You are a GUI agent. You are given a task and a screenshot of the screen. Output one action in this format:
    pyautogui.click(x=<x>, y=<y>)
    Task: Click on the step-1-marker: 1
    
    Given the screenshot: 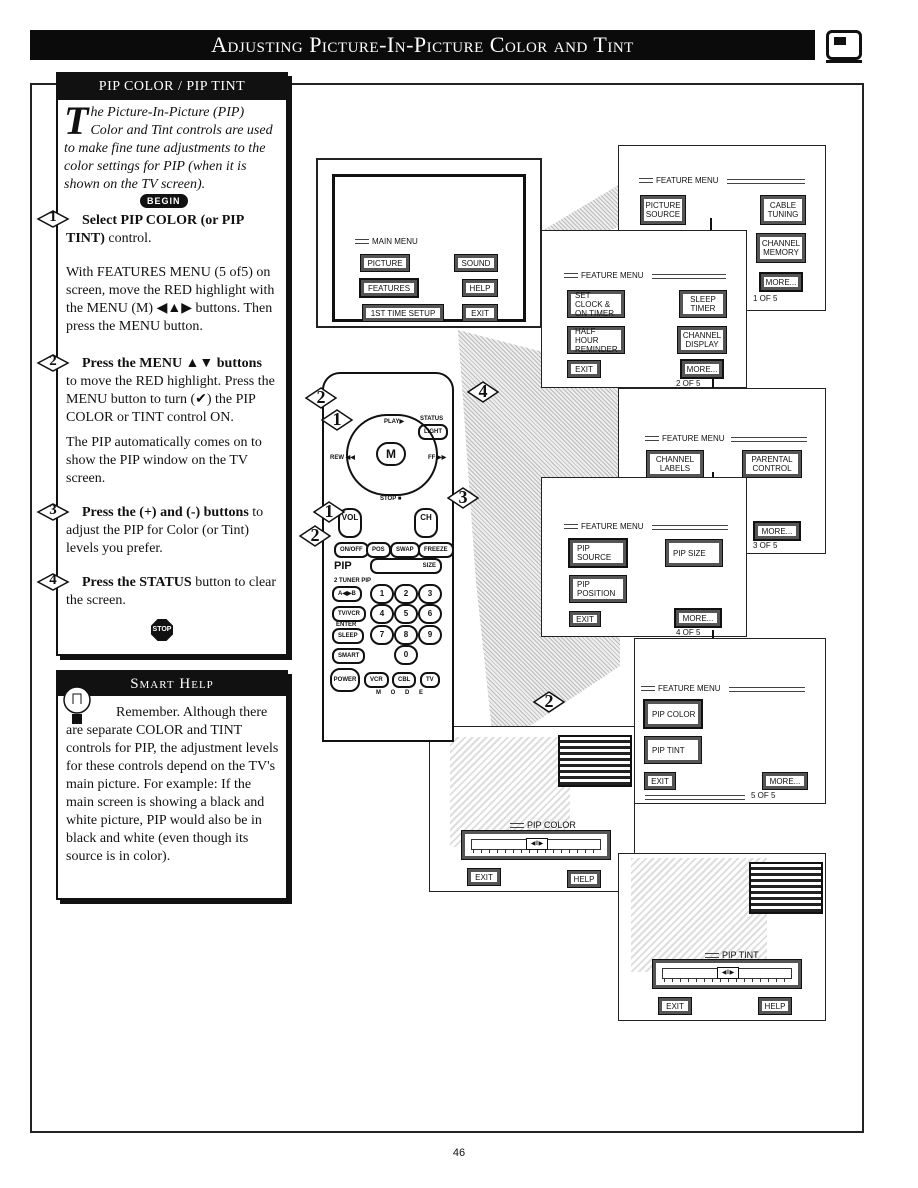 What is the action you would take?
    pyautogui.click(x=53, y=218)
    